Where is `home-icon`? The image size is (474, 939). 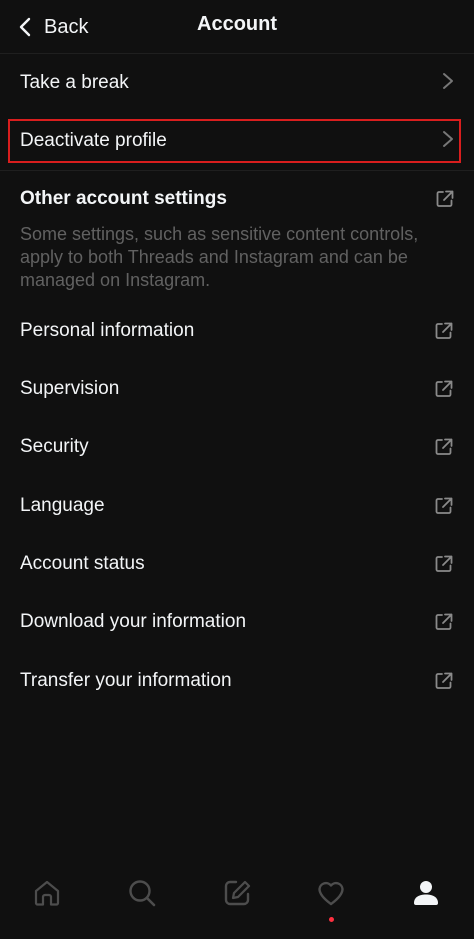
home-icon is located at coordinates (47, 893).